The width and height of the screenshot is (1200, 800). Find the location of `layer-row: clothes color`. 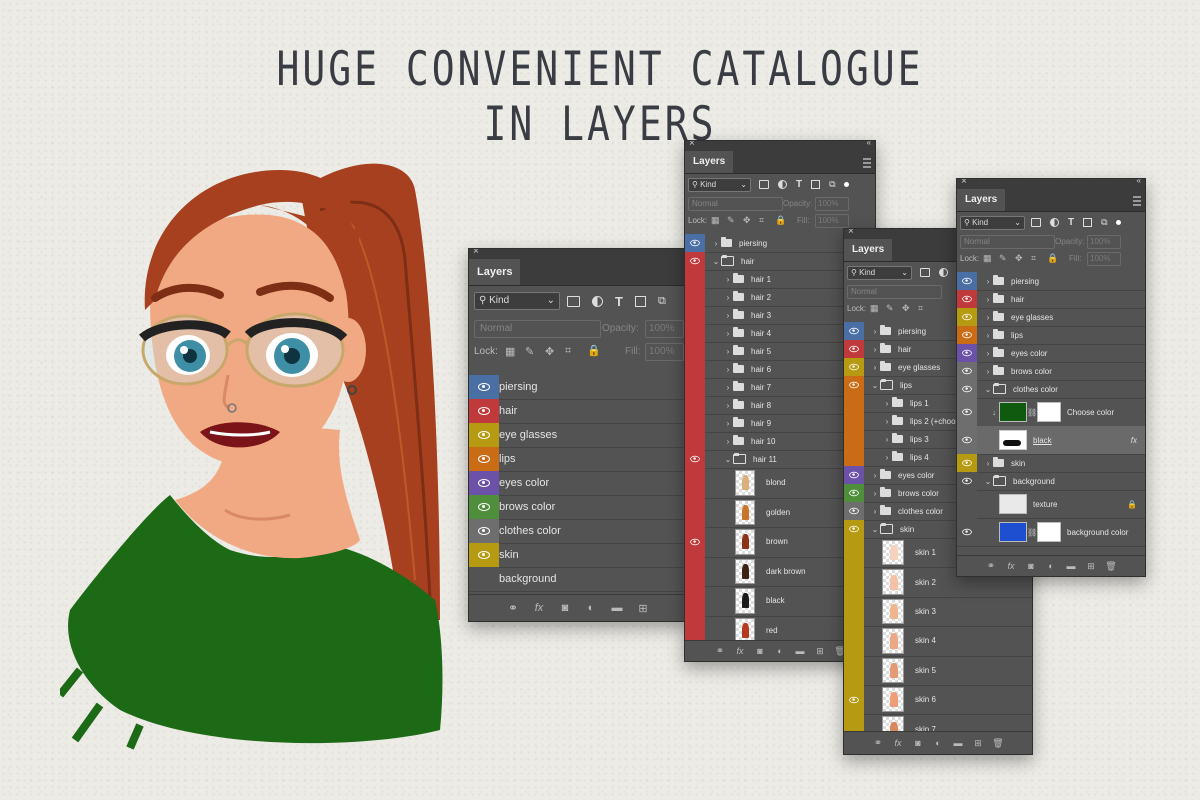

layer-row: clothes color is located at coordinates (578, 531).